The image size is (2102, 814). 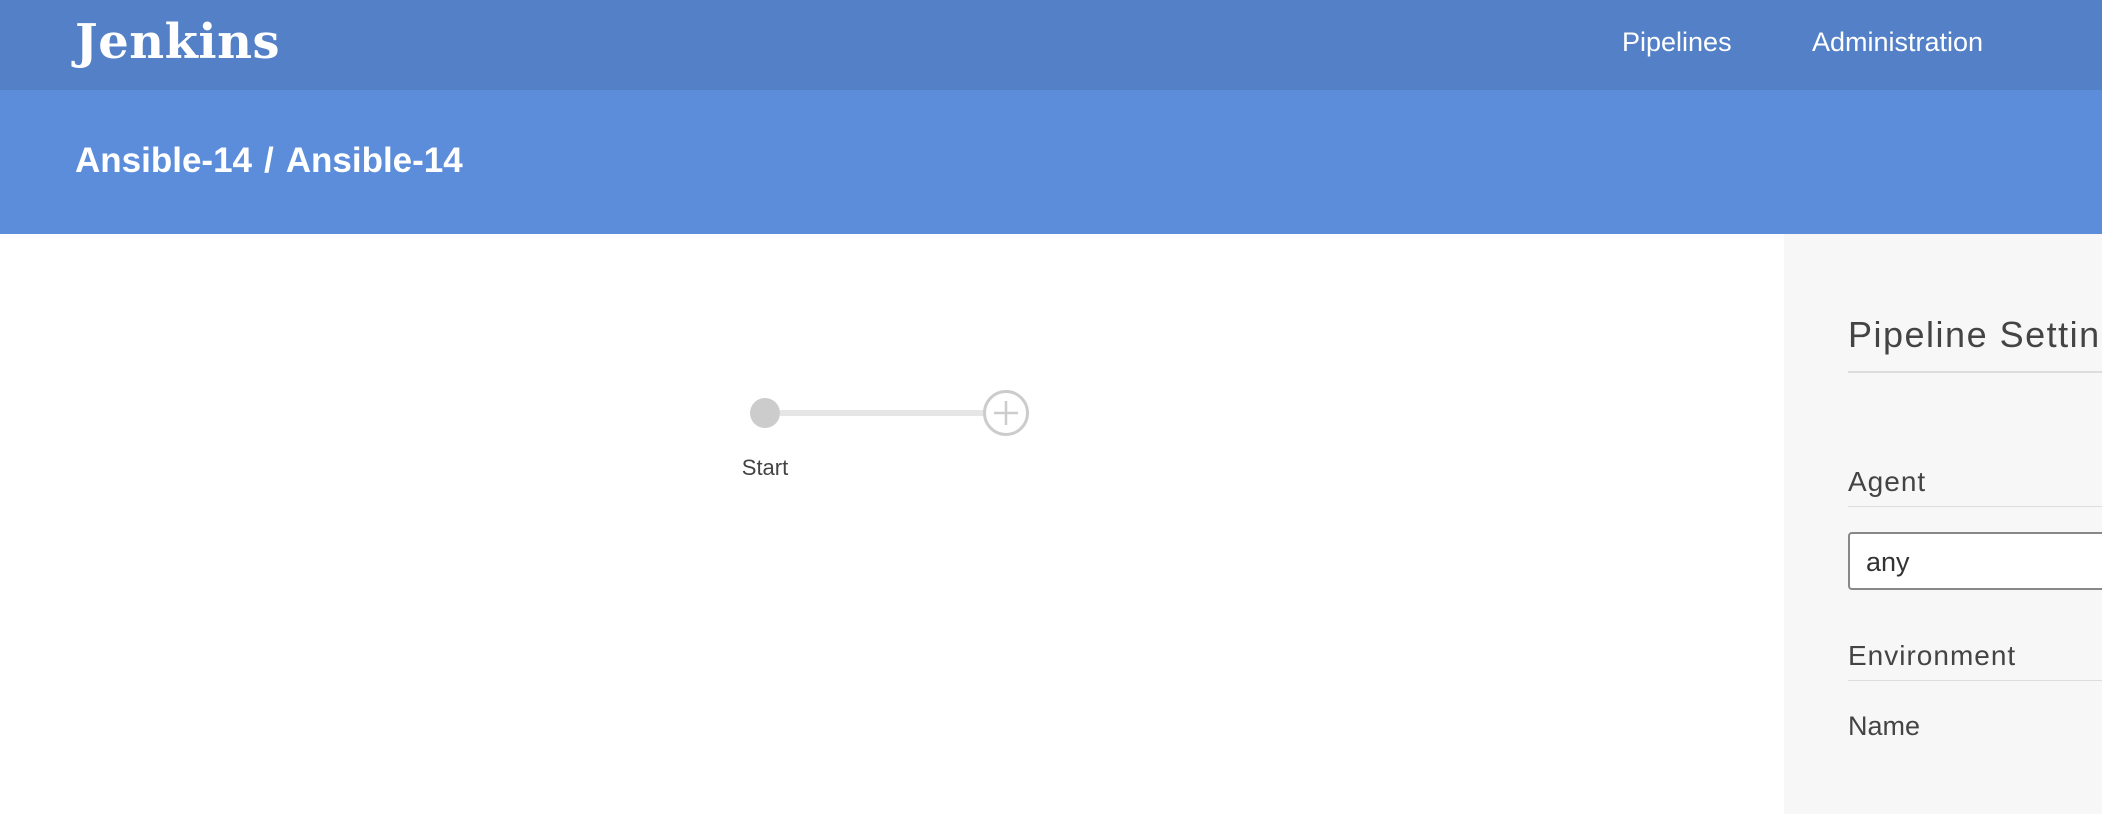 I want to click on breadcrumb-organization: Ansible-14, so click(x=163, y=160).